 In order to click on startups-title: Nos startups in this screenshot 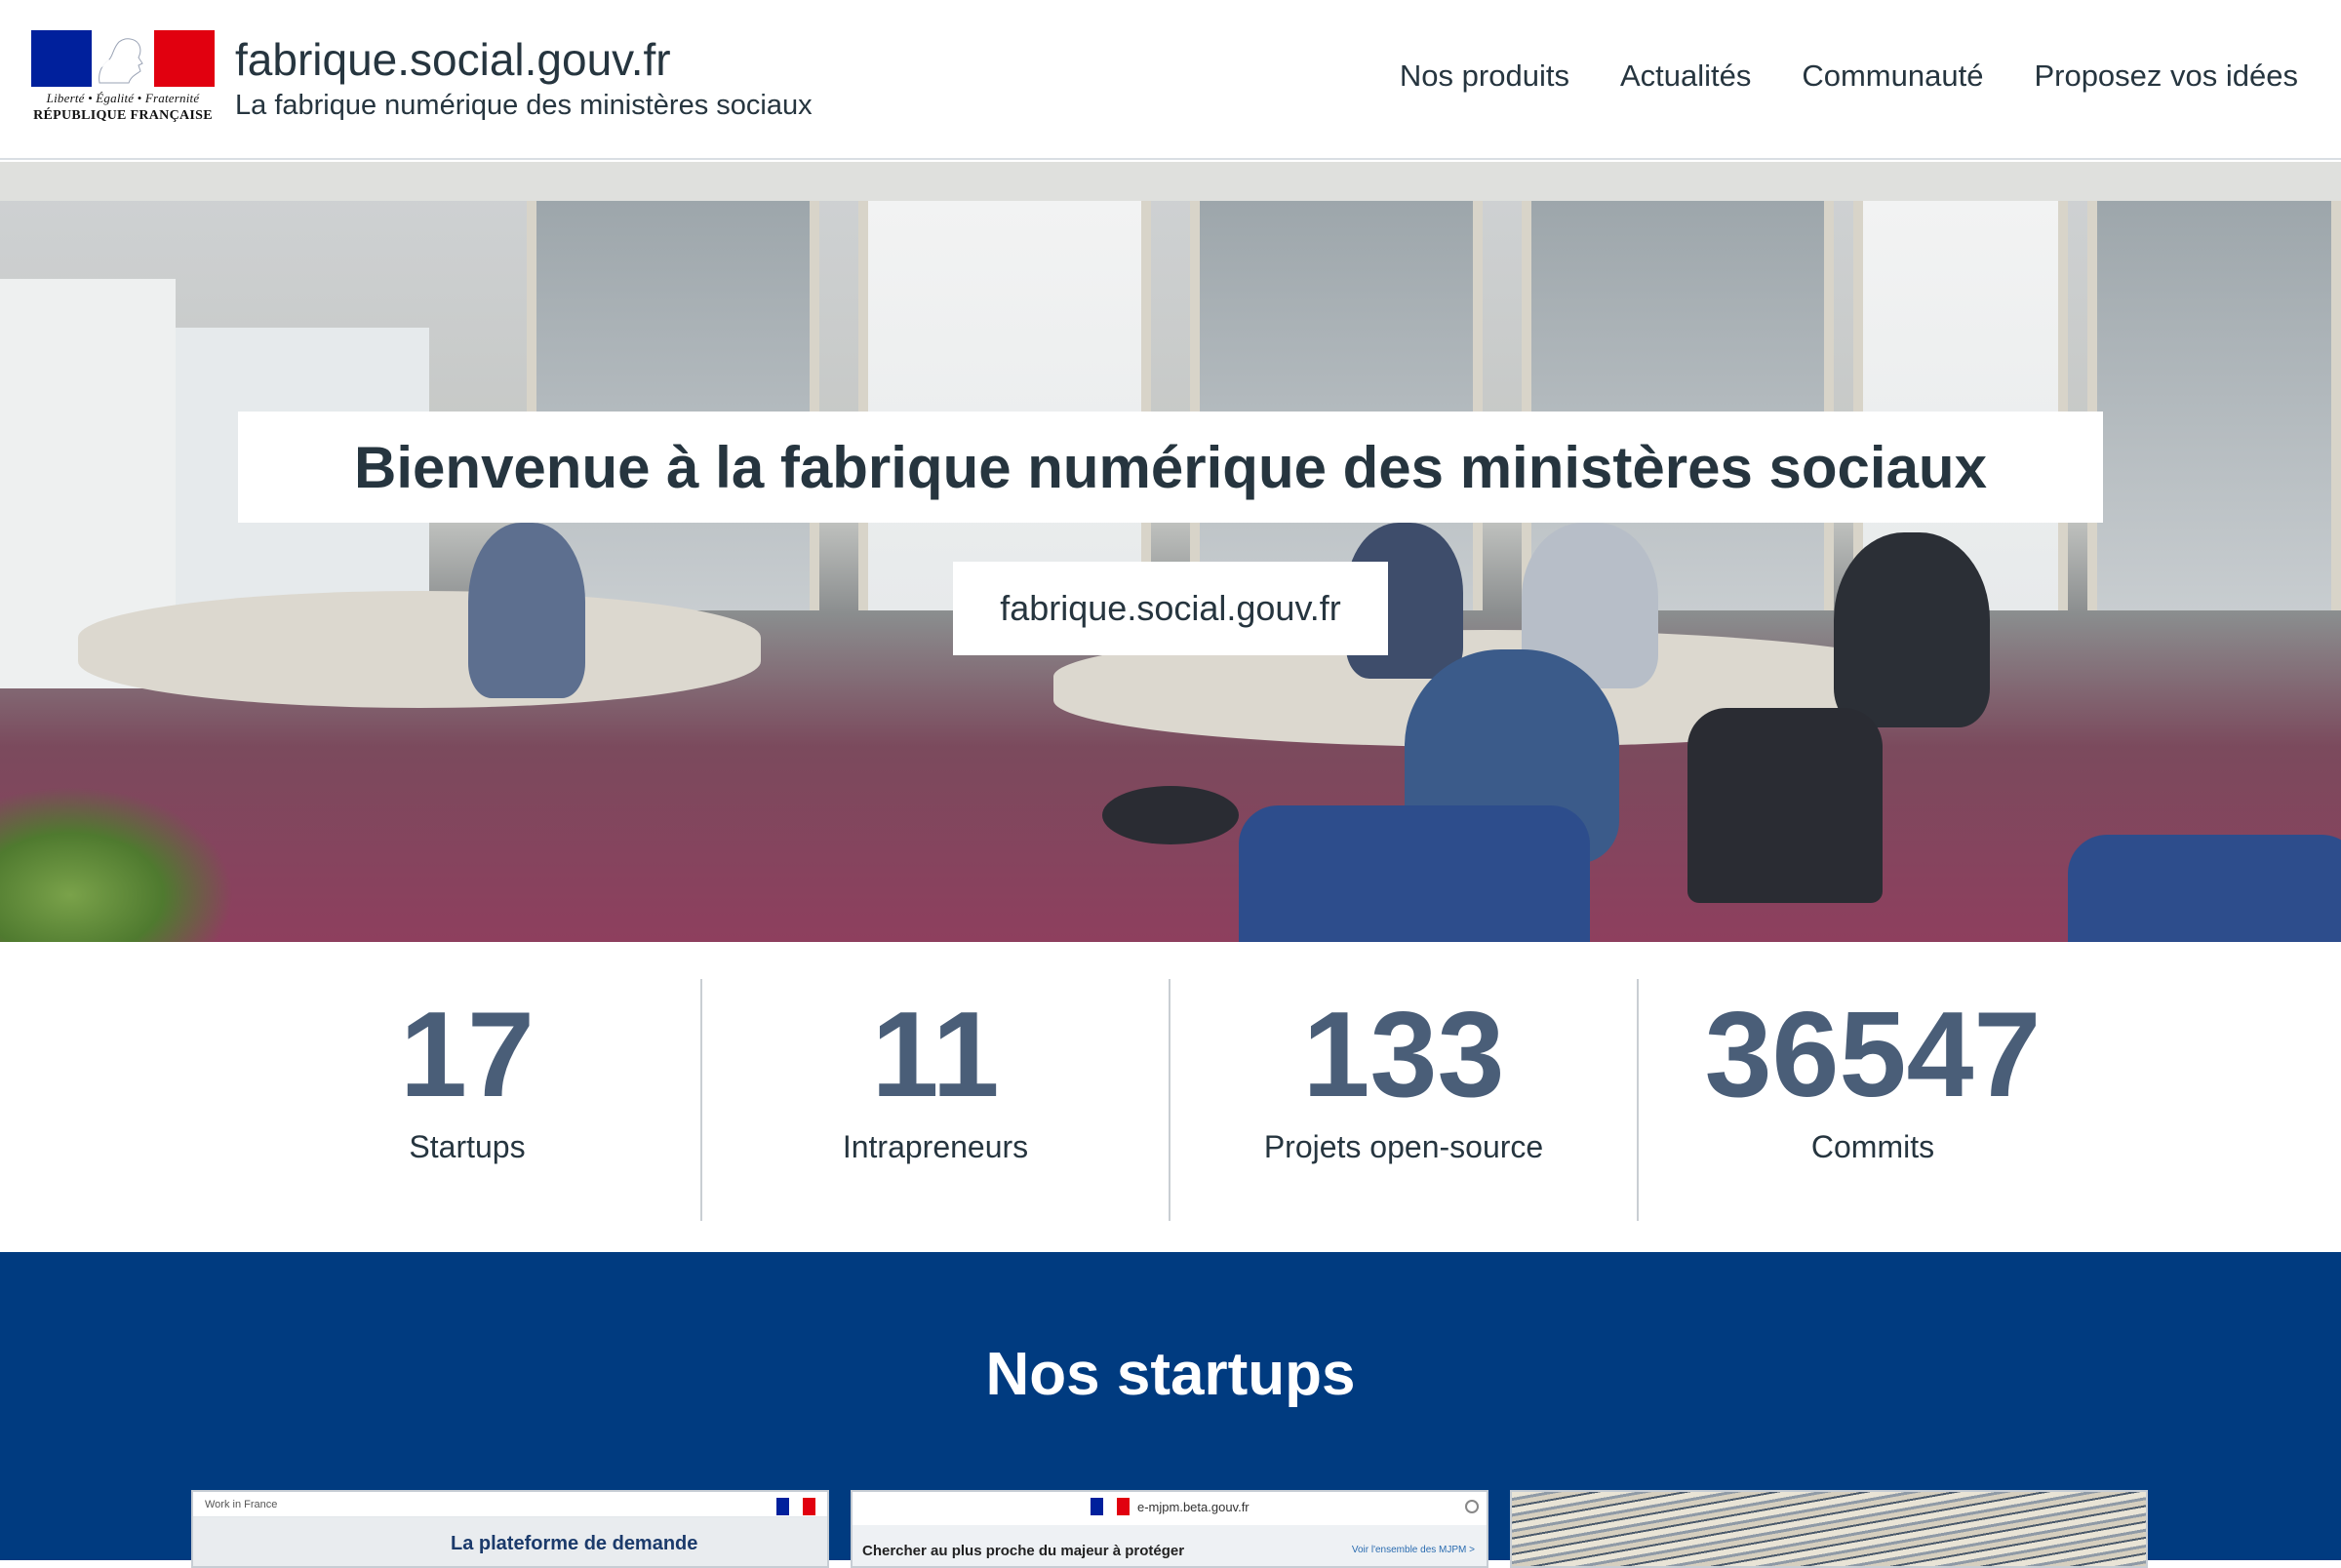, I will do `click(1170, 1374)`.